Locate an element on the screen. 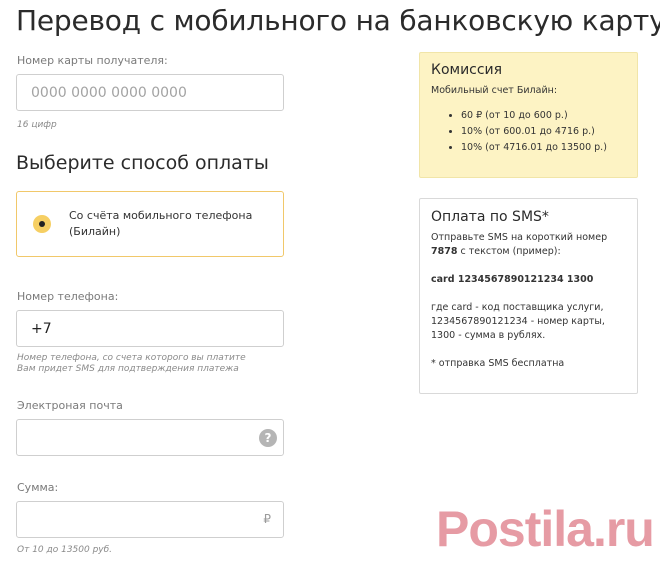  amount-input is located at coordinates (150, 519).